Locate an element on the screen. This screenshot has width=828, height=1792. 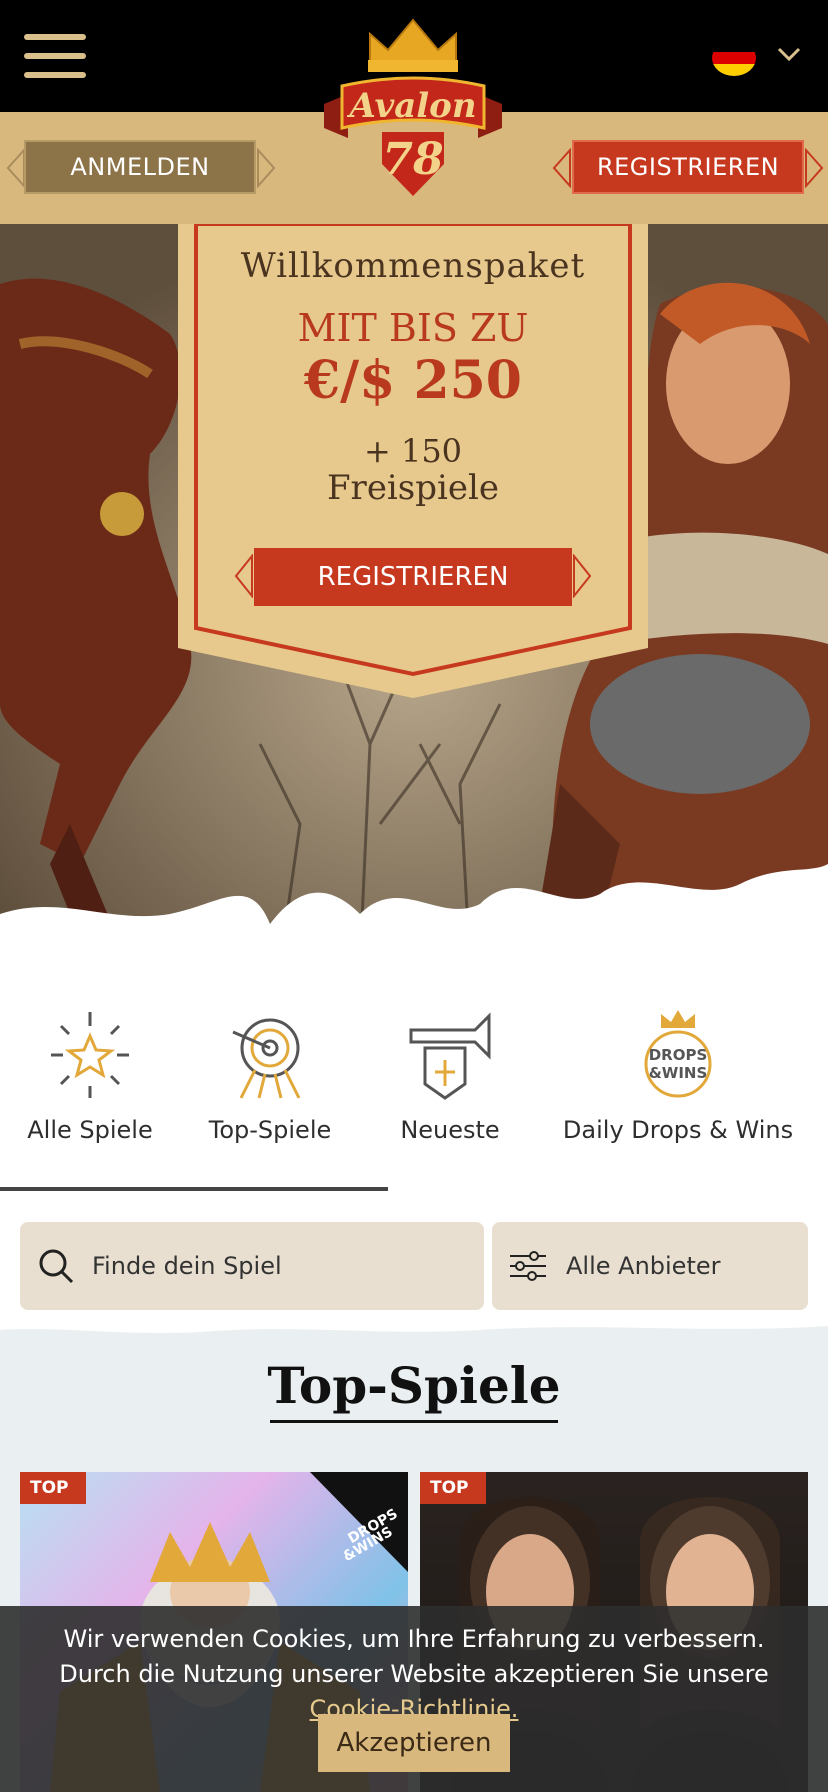
promo-freespins-label: Freispiele is located at coordinates (413, 488).